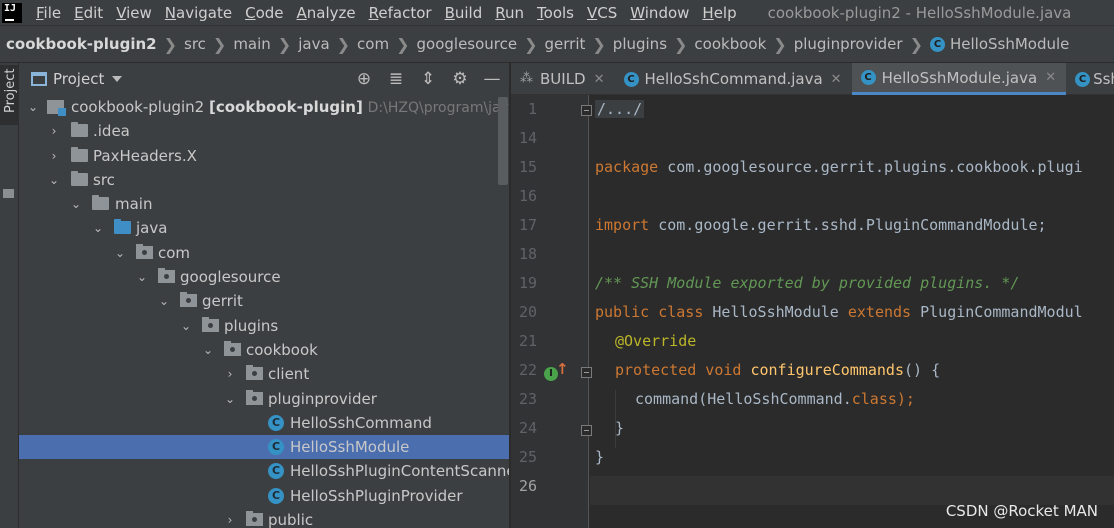 The height and width of the screenshot is (528, 1114). I want to click on tree-label: HelloSshModule, so click(350, 447).